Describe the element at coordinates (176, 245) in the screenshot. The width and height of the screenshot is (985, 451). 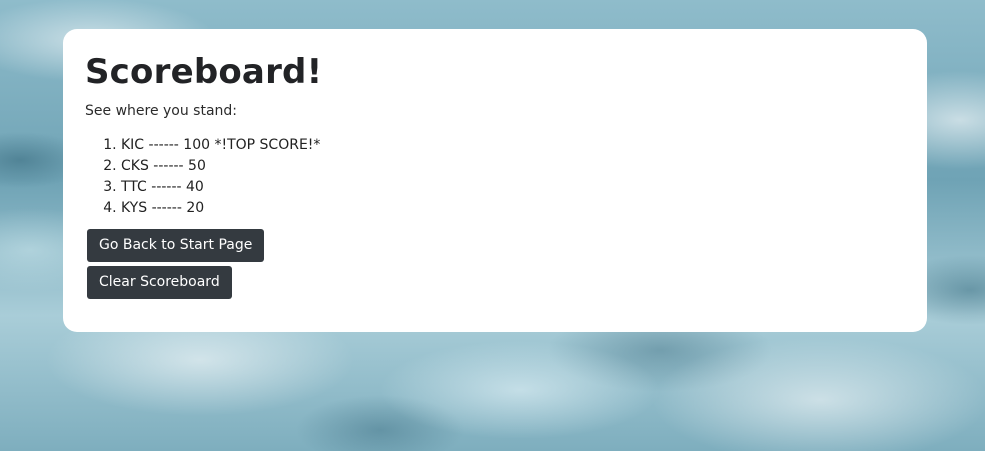
I see `go-back-button: Go Back to Start Page` at that location.